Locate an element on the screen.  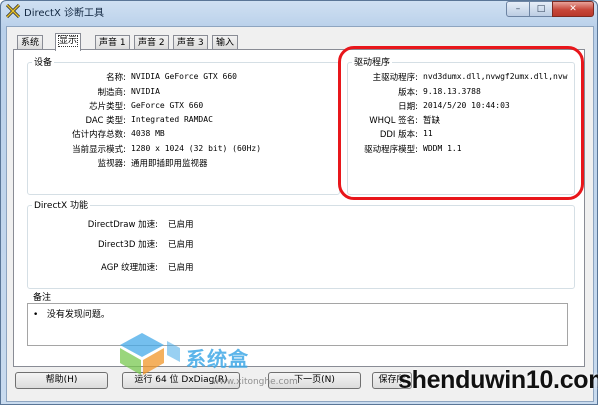
memory-label: 估计内存总数: is located at coordinates (99, 135).